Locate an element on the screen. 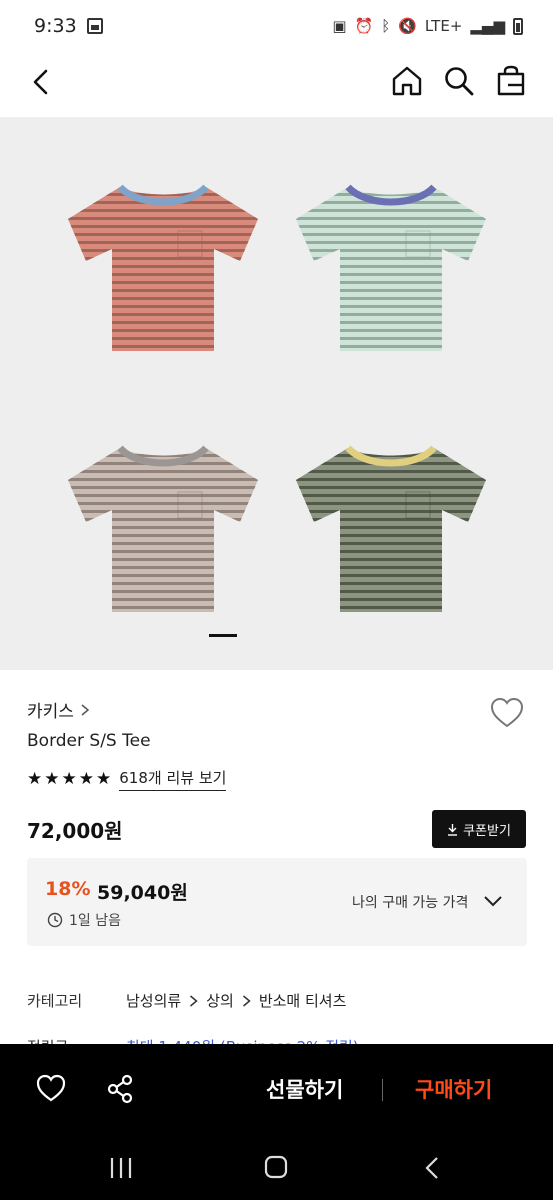 This screenshot has height=1200, width=553. bottom-action-bar: 선물하기 구매하기 is located at coordinates (276, 1091).